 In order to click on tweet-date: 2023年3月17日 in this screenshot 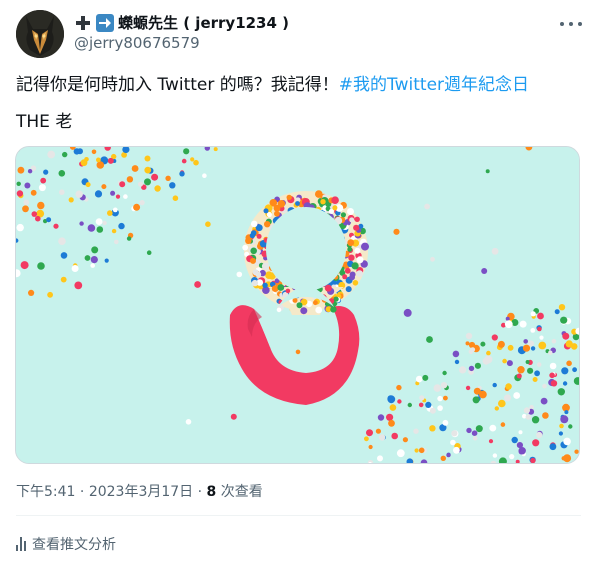, I will do `click(141, 492)`.